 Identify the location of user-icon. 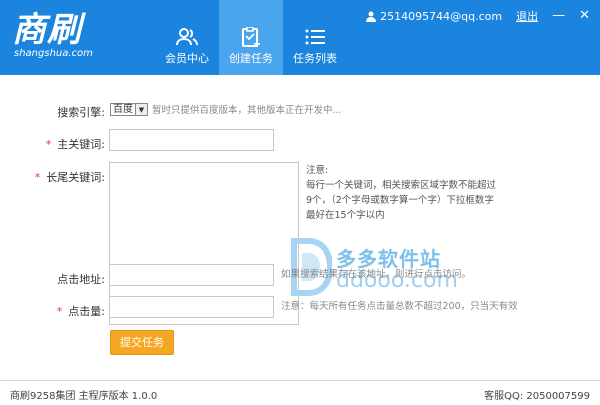
(371, 16).